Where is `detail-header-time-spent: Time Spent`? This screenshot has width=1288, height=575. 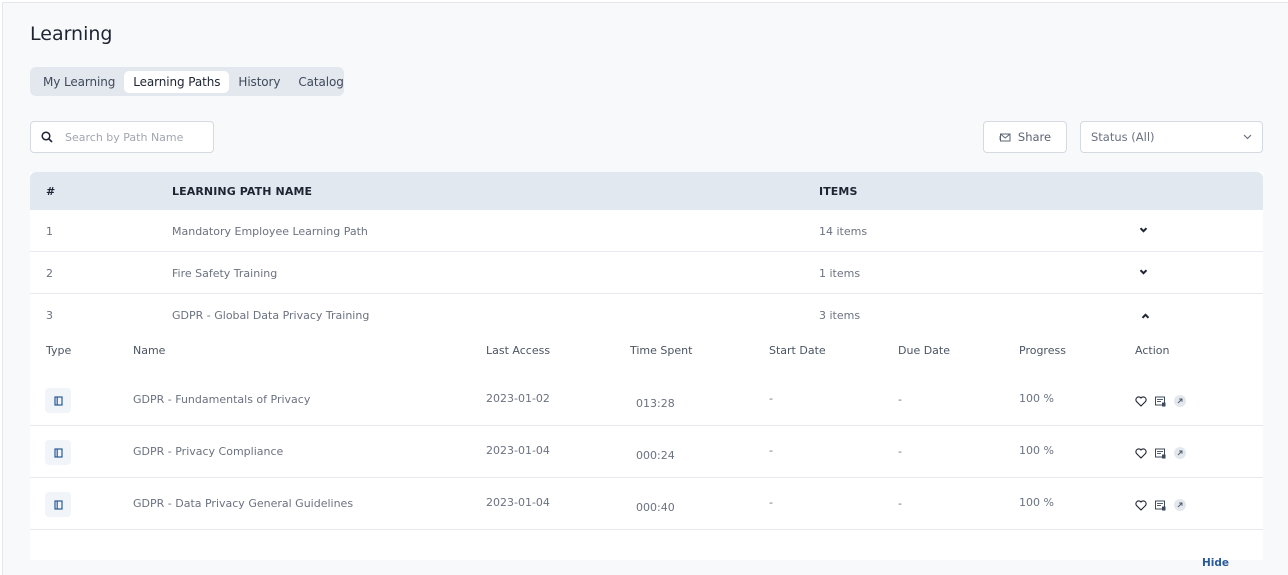
detail-header-time-spent: Time Spent is located at coordinates (661, 350).